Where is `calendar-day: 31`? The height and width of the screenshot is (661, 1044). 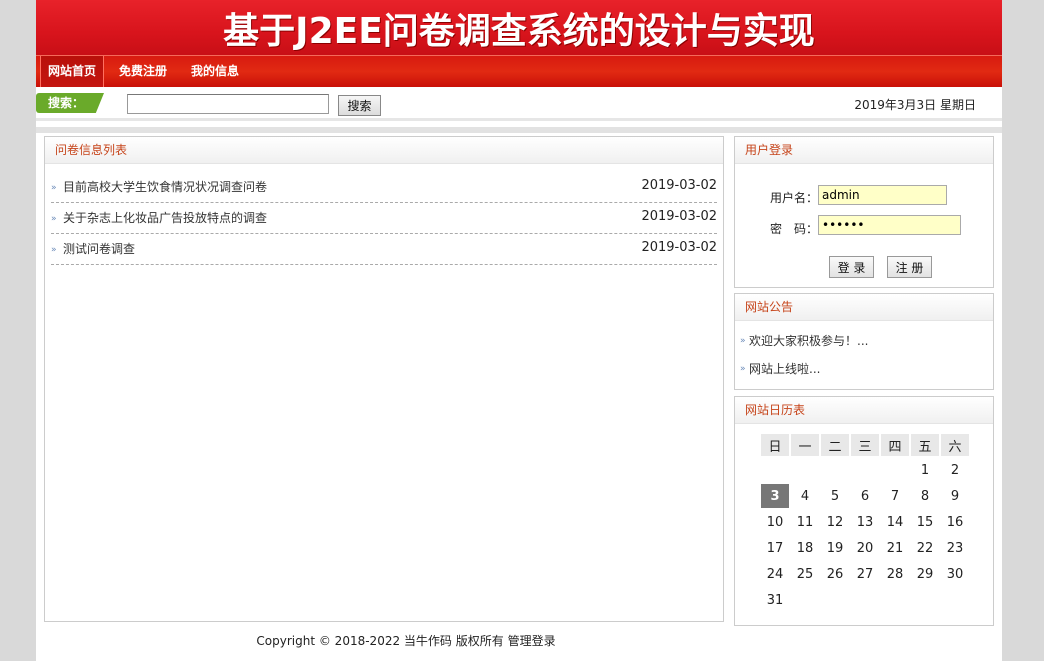
calendar-day: 31 is located at coordinates (775, 600).